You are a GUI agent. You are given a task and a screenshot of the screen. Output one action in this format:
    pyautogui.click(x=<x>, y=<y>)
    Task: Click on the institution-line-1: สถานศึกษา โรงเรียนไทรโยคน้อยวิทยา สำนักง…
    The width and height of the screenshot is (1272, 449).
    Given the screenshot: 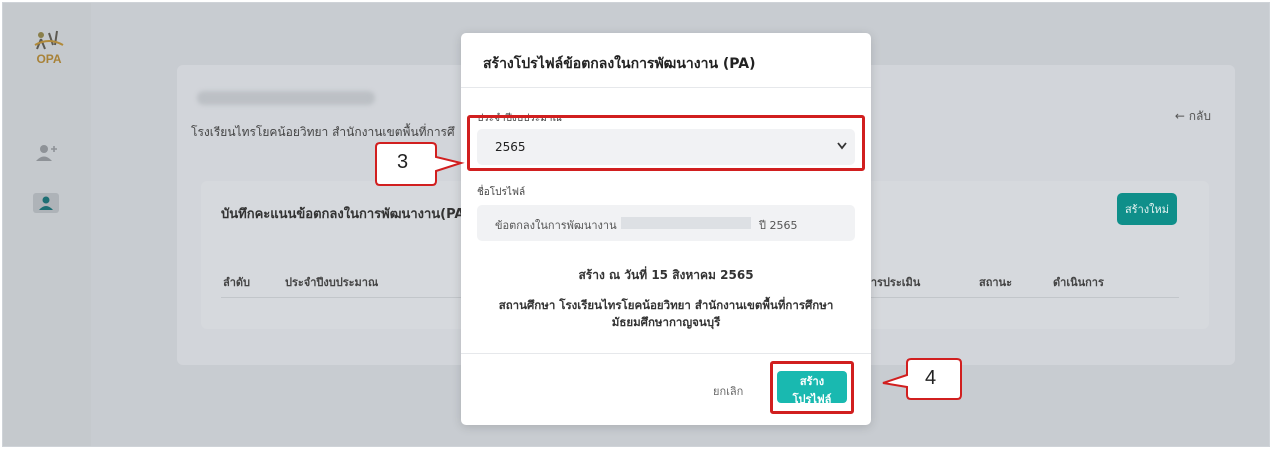 What is the action you would take?
    pyautogui.click(x=666, y=305)
    